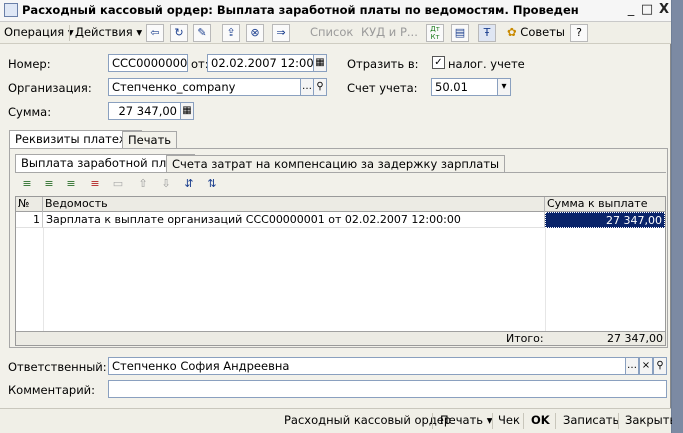  Describe the element at coordinates (39, 33) in the screenshot. I see `operation-menu: Операция ▾` at that location.